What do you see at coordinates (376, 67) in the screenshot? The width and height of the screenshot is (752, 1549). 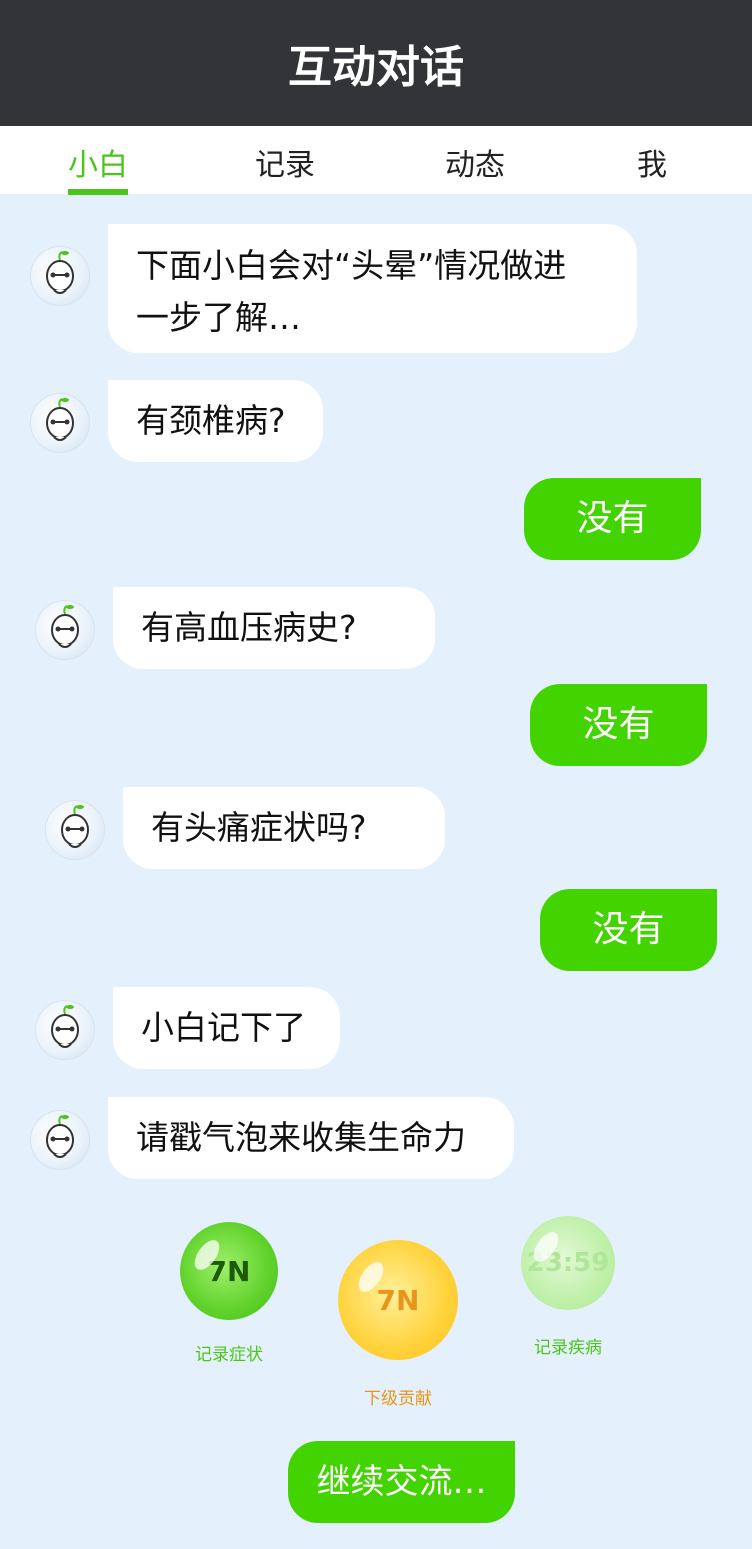 I see `page-title: 互动对话` at bounding box center [376, 67].